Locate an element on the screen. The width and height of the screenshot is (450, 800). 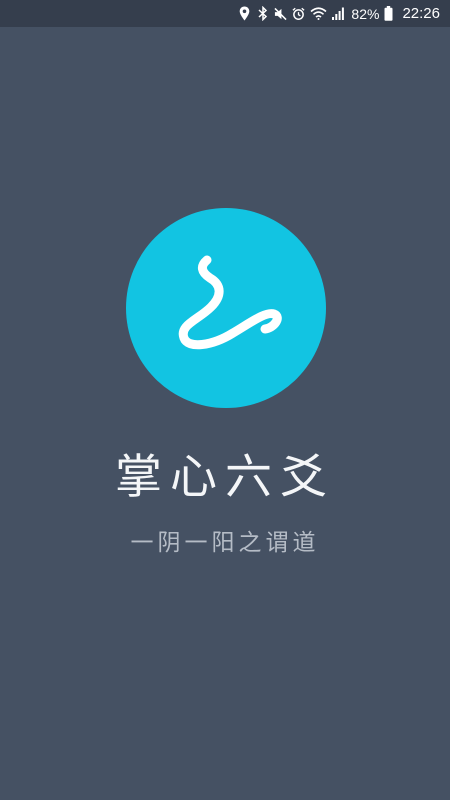
battery-percent: 82% is located at coordinates (365, 13).